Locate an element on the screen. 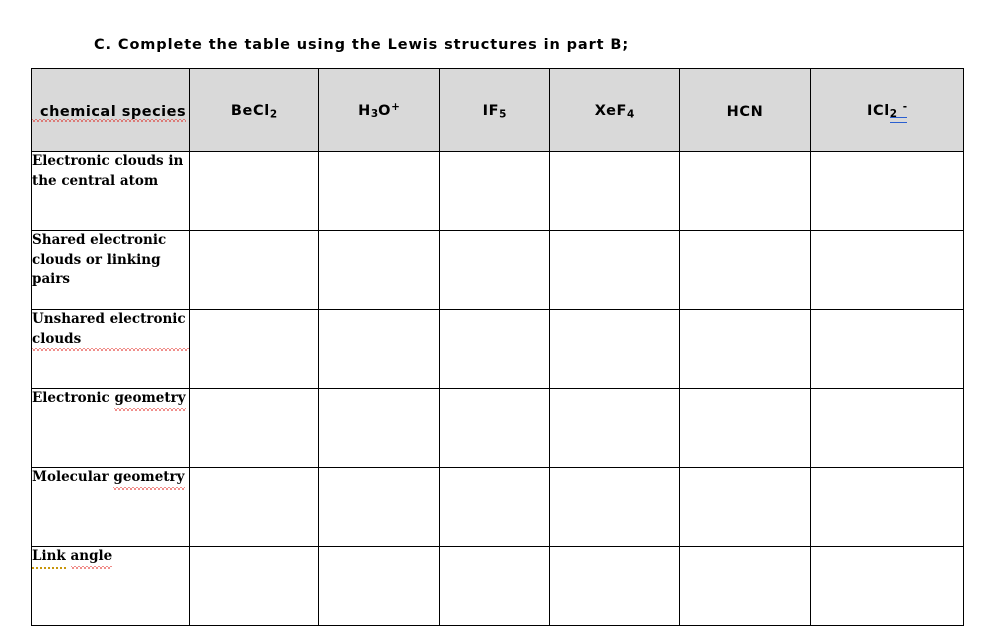 This screenshot has height=635, width=998. cell-electronic-geometry-h3o is located at coordinates (379, 428).